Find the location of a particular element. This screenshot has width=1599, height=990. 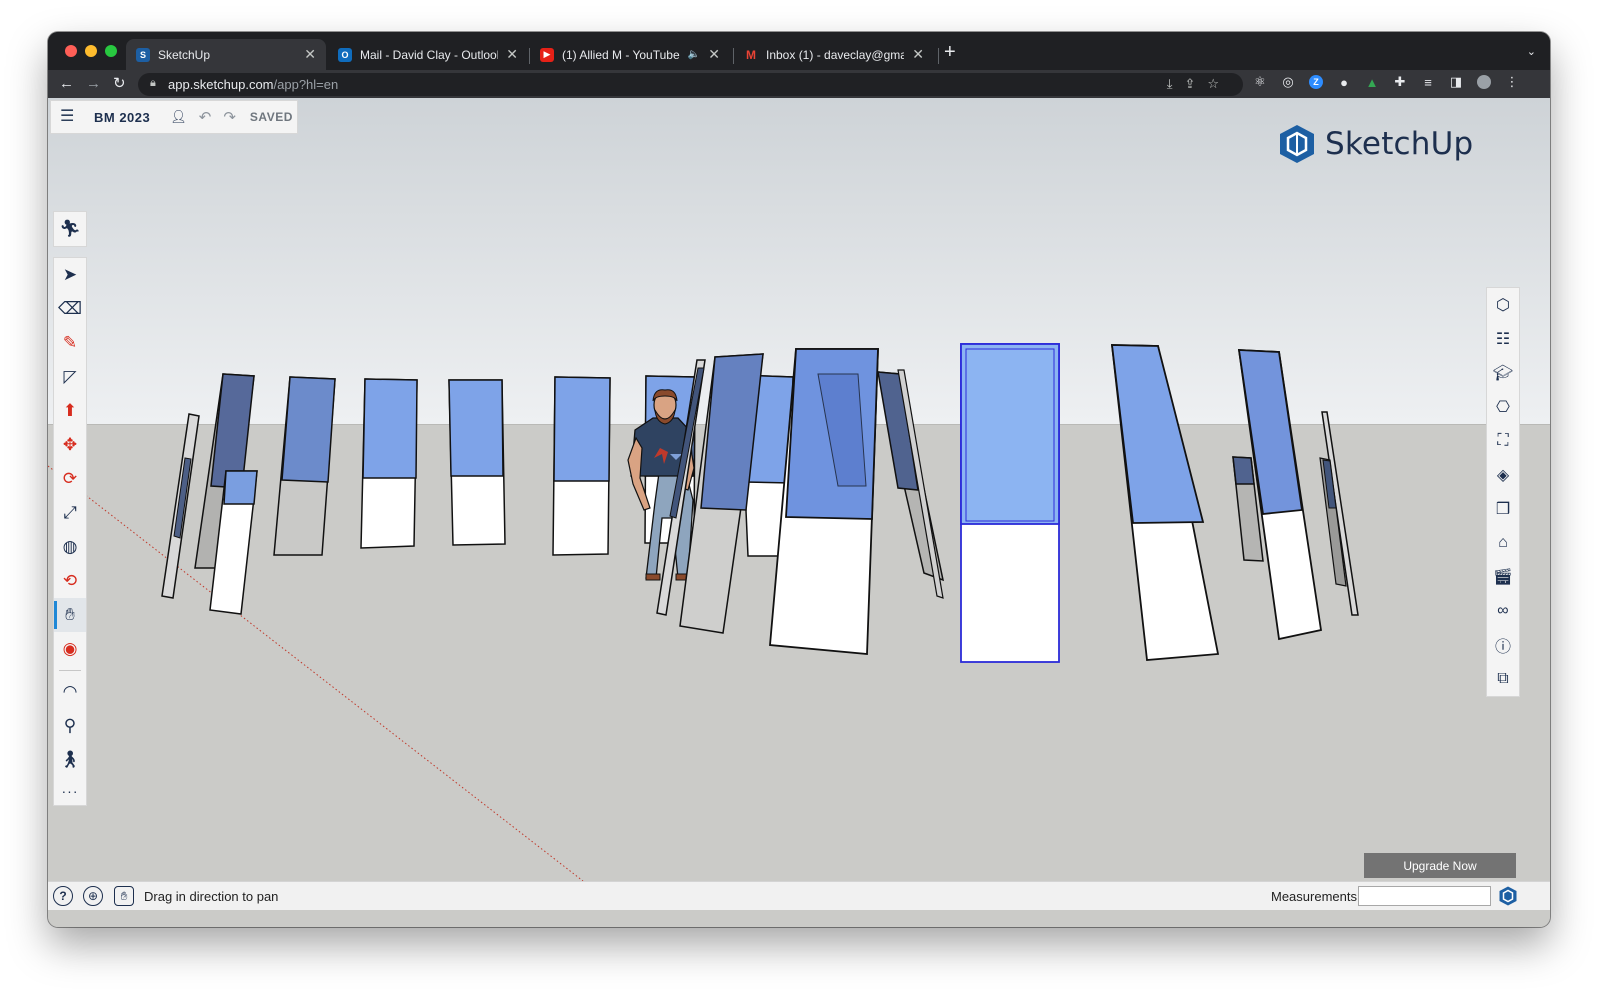

tags-icon: ⌂ is located at coordinates (1503, 543).